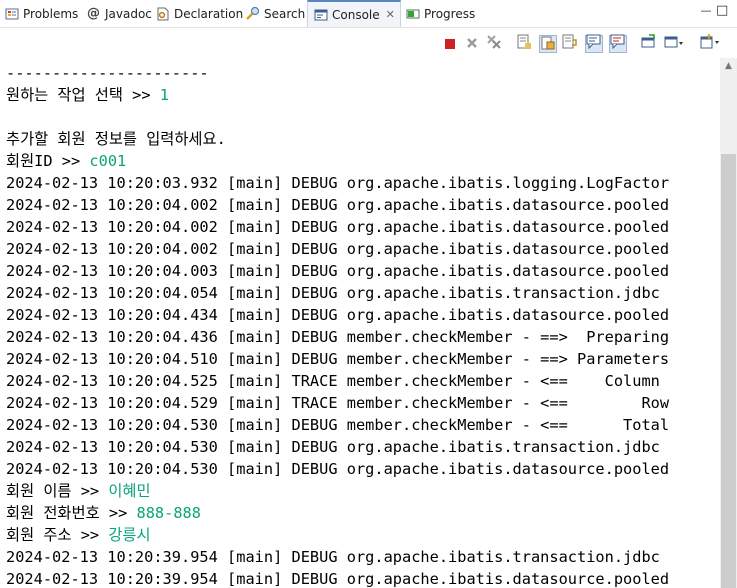  What do you see at coordinates (706, 11) in the screenshot?
I see `minimize-button: —` at bounding box center [706, 11].